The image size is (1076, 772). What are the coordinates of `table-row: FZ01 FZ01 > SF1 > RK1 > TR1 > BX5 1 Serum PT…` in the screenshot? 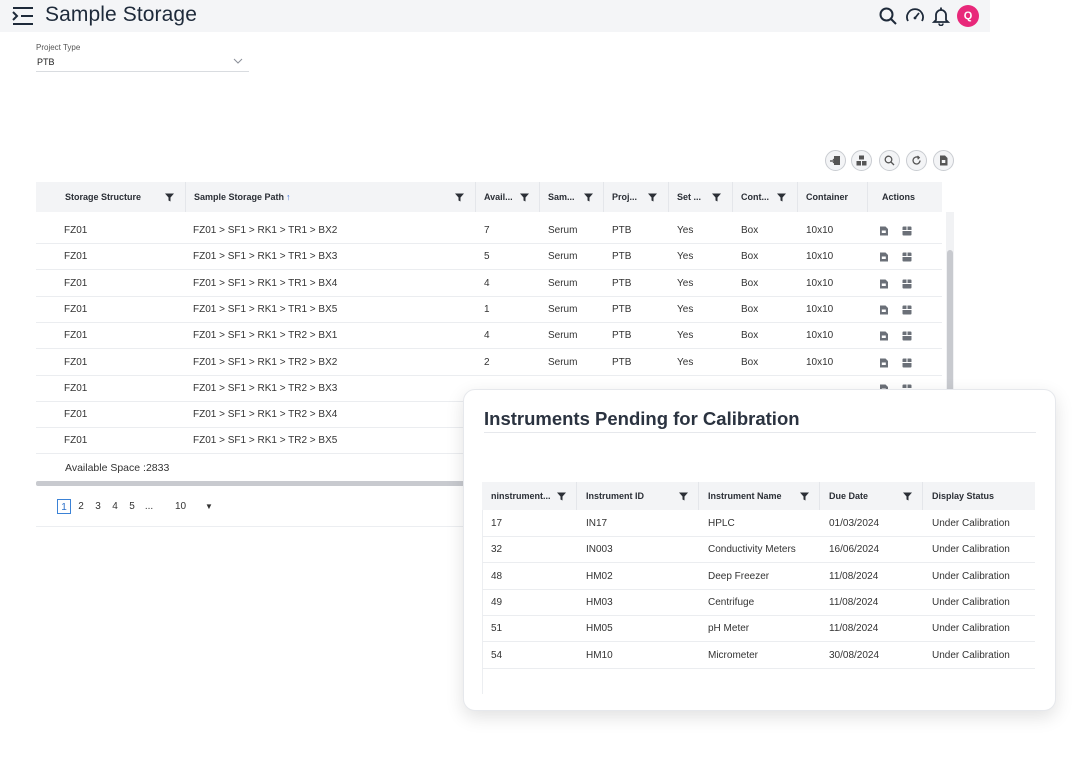 It's located at (489, 310).